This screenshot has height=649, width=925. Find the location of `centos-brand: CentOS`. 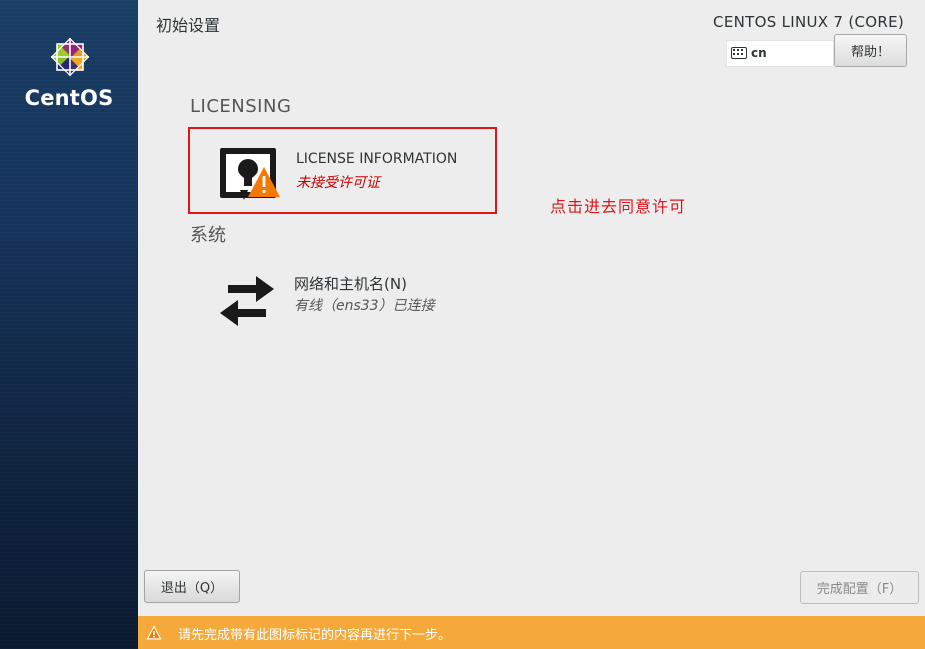

centos-brand: CentOS is located at coordinates (69, 98).